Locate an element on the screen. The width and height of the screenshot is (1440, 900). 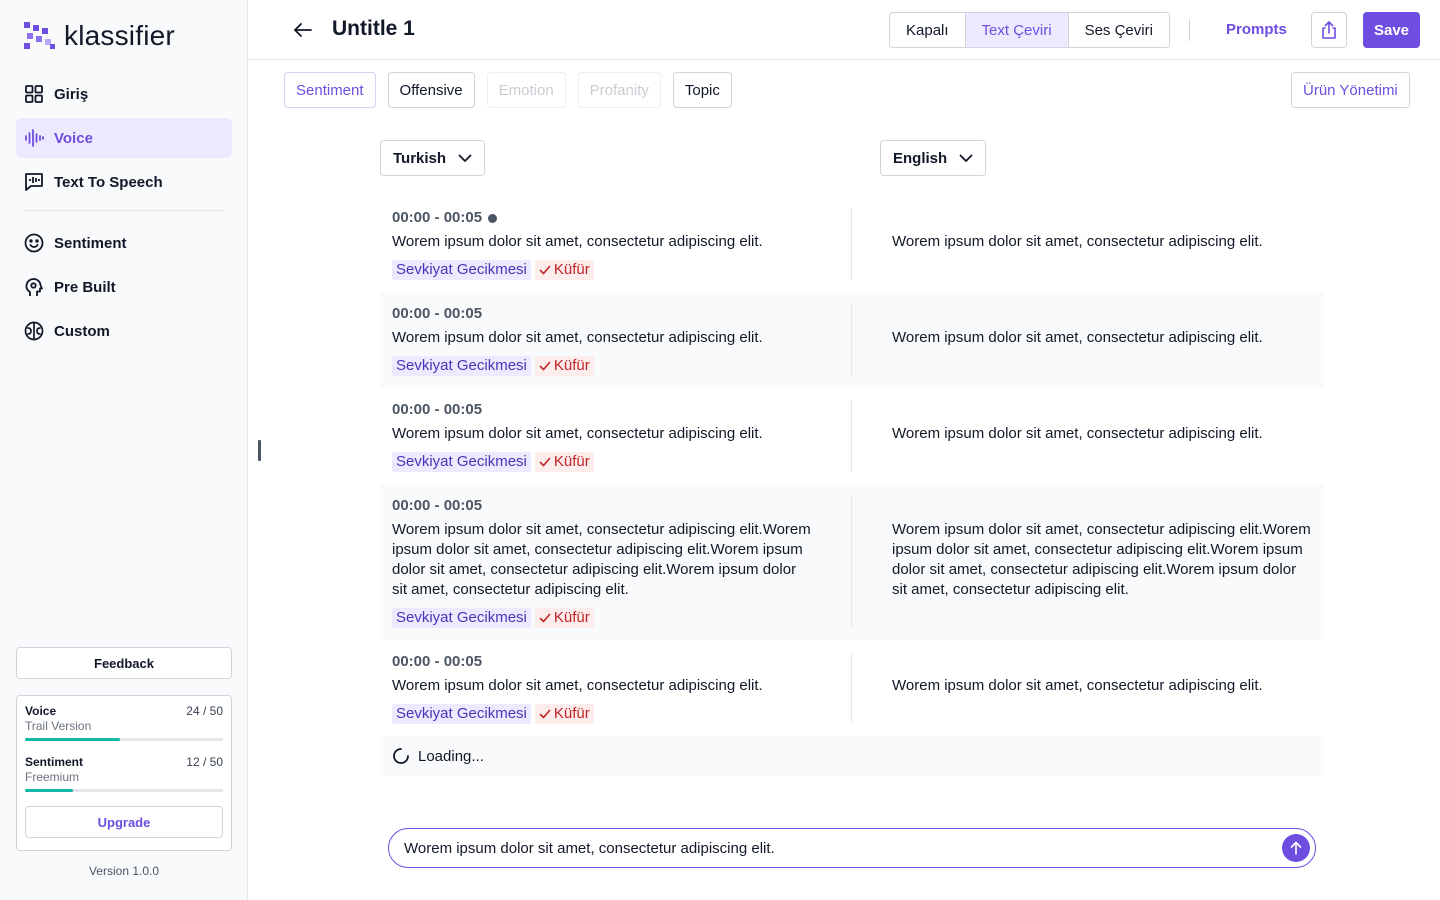
translation-mode-toggle: Kapalı Text Çeviri Ses Çeviri is located at coordinates (1029, 30).